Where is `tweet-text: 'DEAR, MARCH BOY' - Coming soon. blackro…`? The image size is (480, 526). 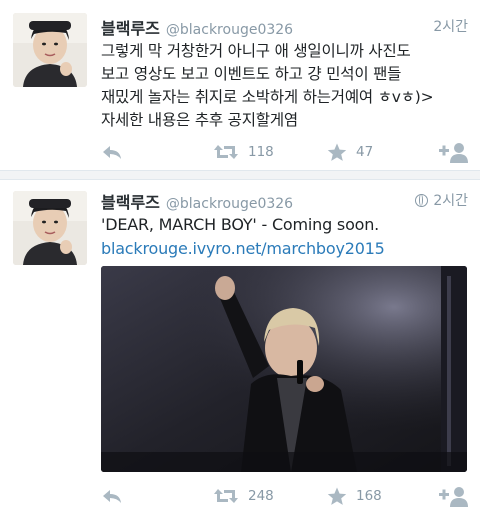 tweet-text: 'DEAR, MARCH BOY' - Coming soon. blackro… is located at coordinates (285, 237).